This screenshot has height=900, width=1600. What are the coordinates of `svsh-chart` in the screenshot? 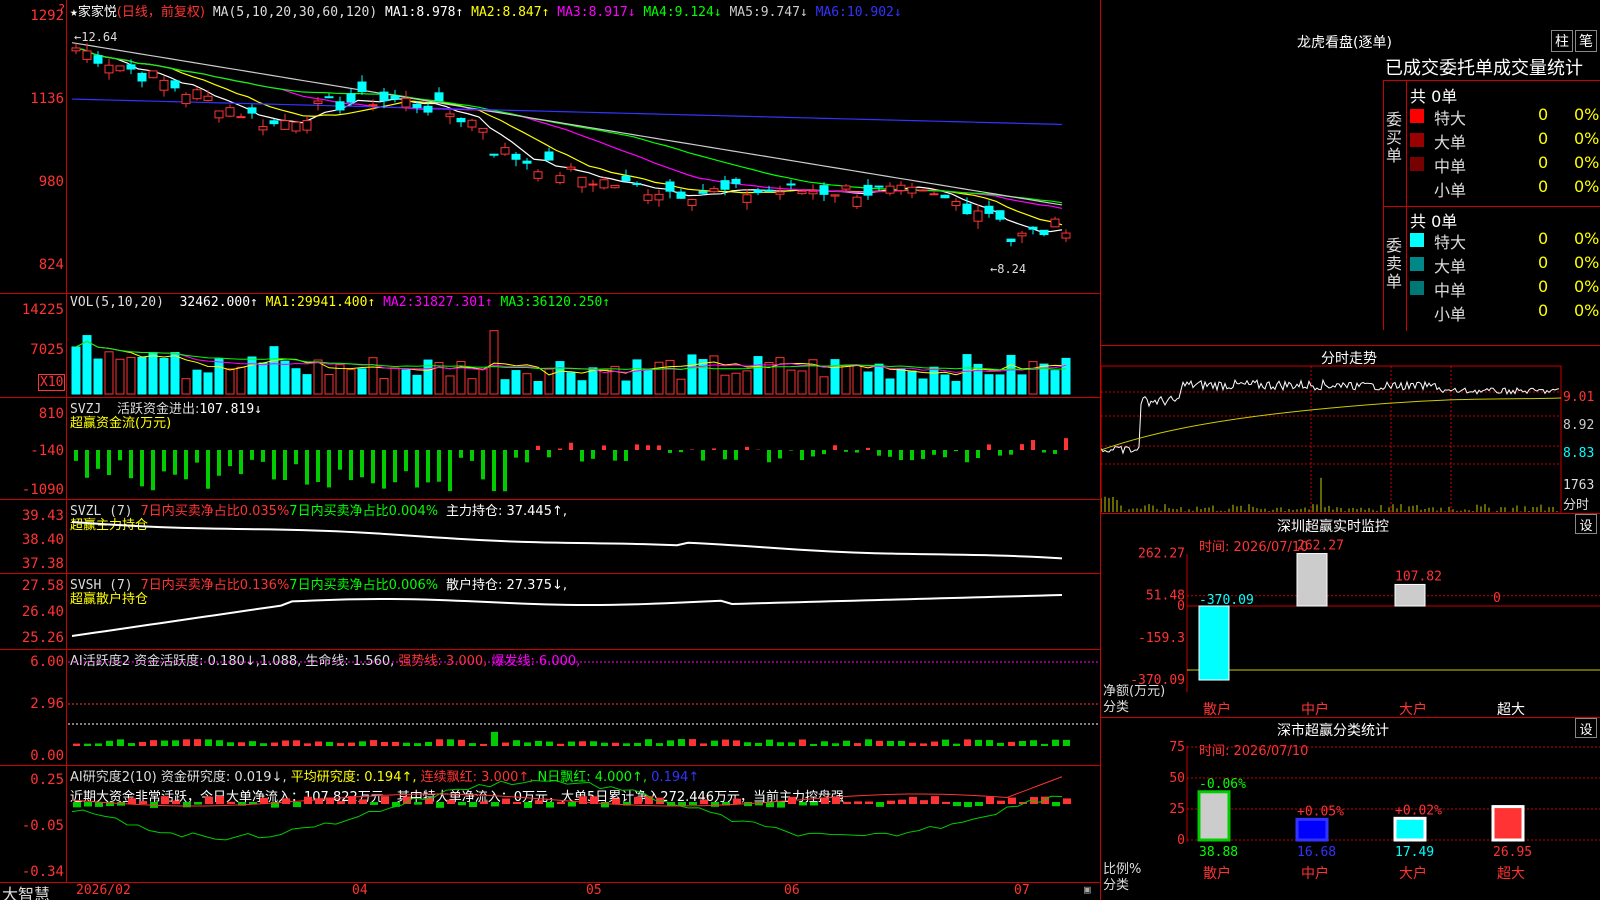 It's located at (567, 615).